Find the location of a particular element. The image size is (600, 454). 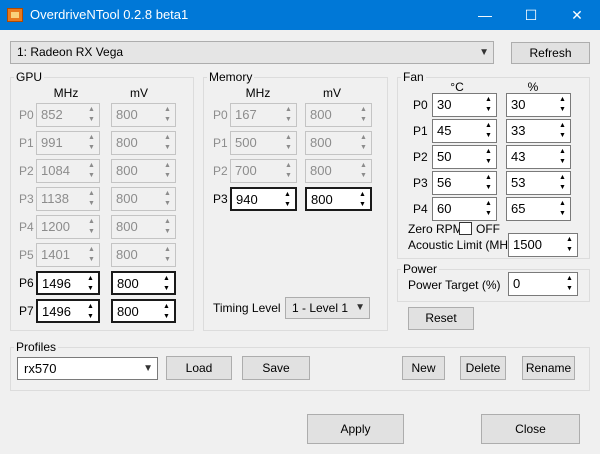

gpu-mhz-spinner-value: 1138 is located at coordinates (55, 198).